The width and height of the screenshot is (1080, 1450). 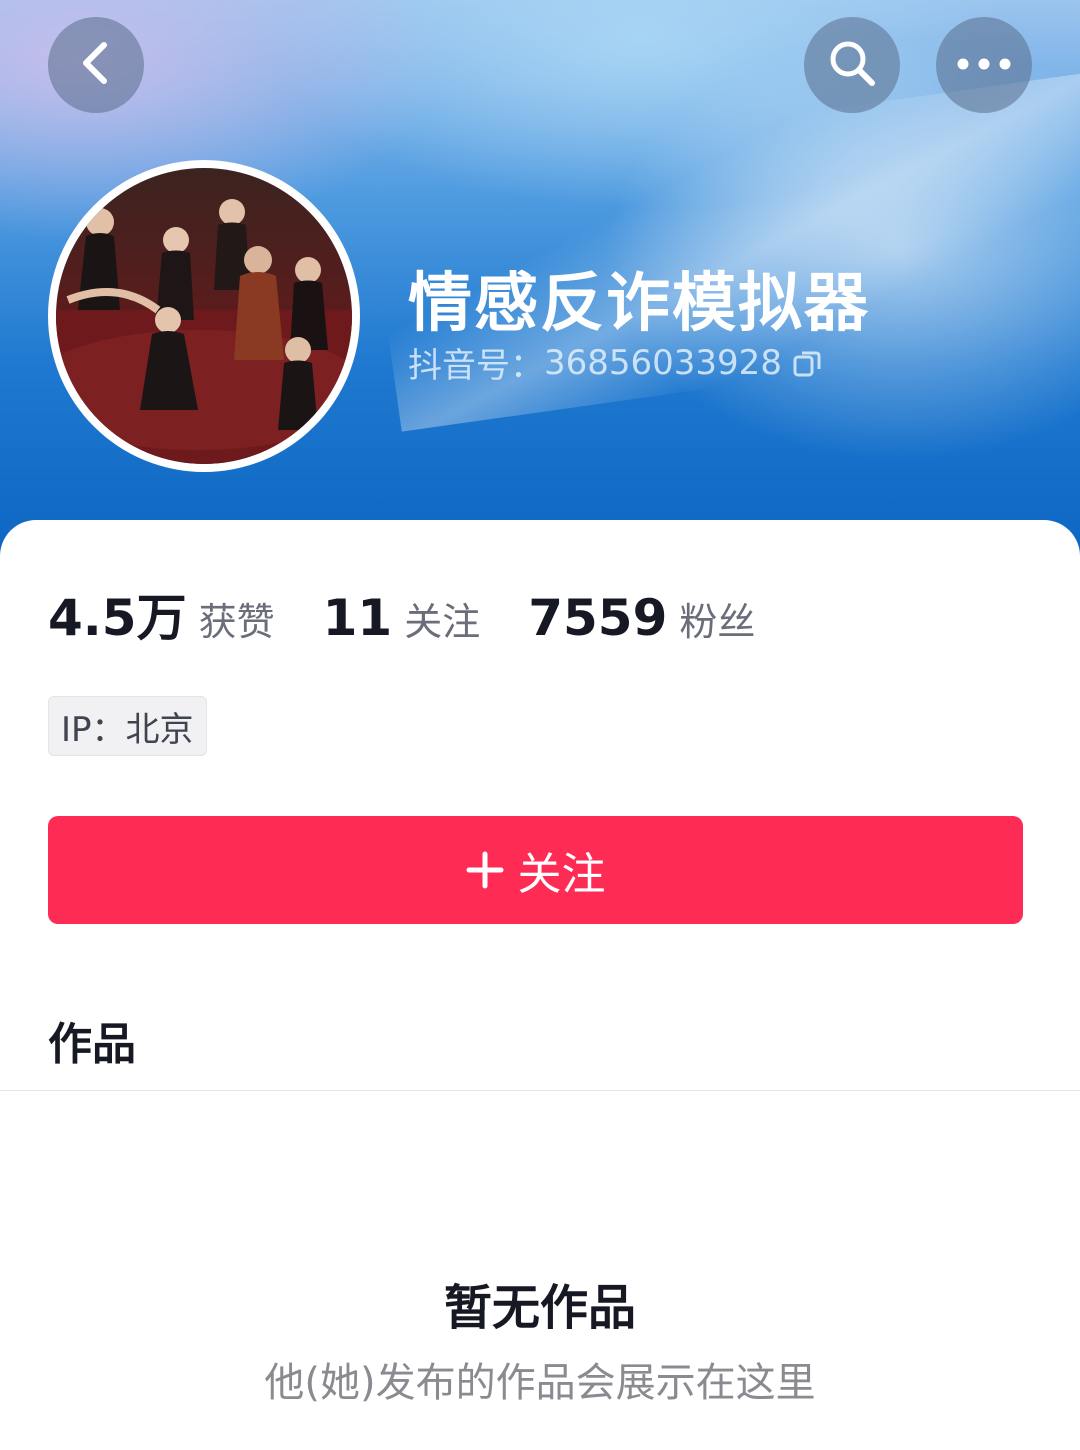 What do you see at coordinates (540, 1090) in the screenshot?
I see `divider` at bounding box center [540, 1090].